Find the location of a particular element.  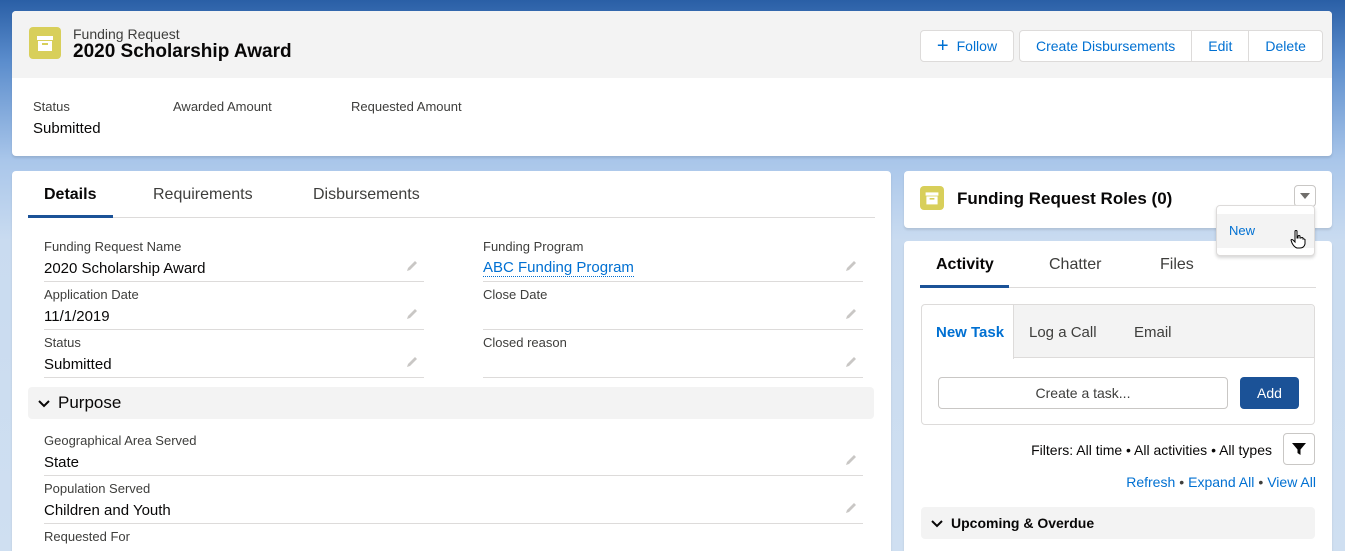

field-value: Children and Youth is located at coordinates (107, 510).